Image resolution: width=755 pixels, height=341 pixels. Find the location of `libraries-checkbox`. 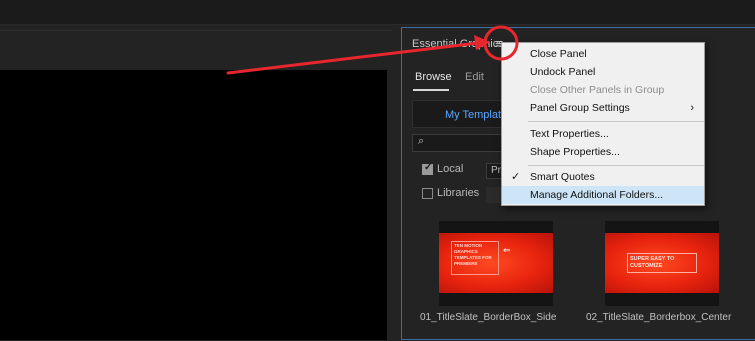

libraries-checkbox is located at coordinates (427, 193).